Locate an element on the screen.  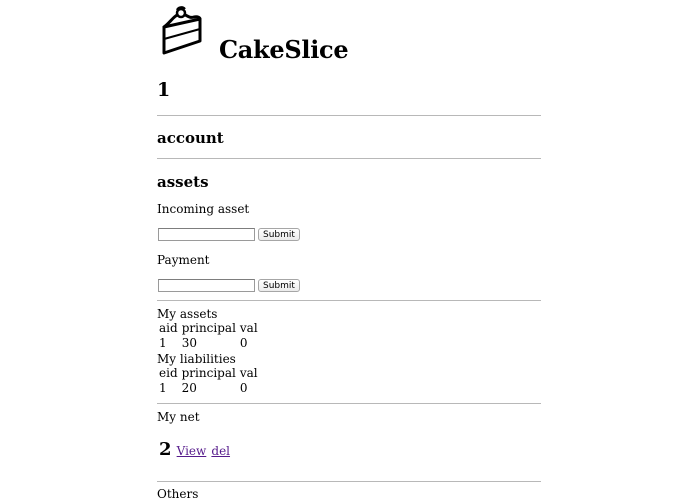
account-heading: account is located at coordinates (190, 138).